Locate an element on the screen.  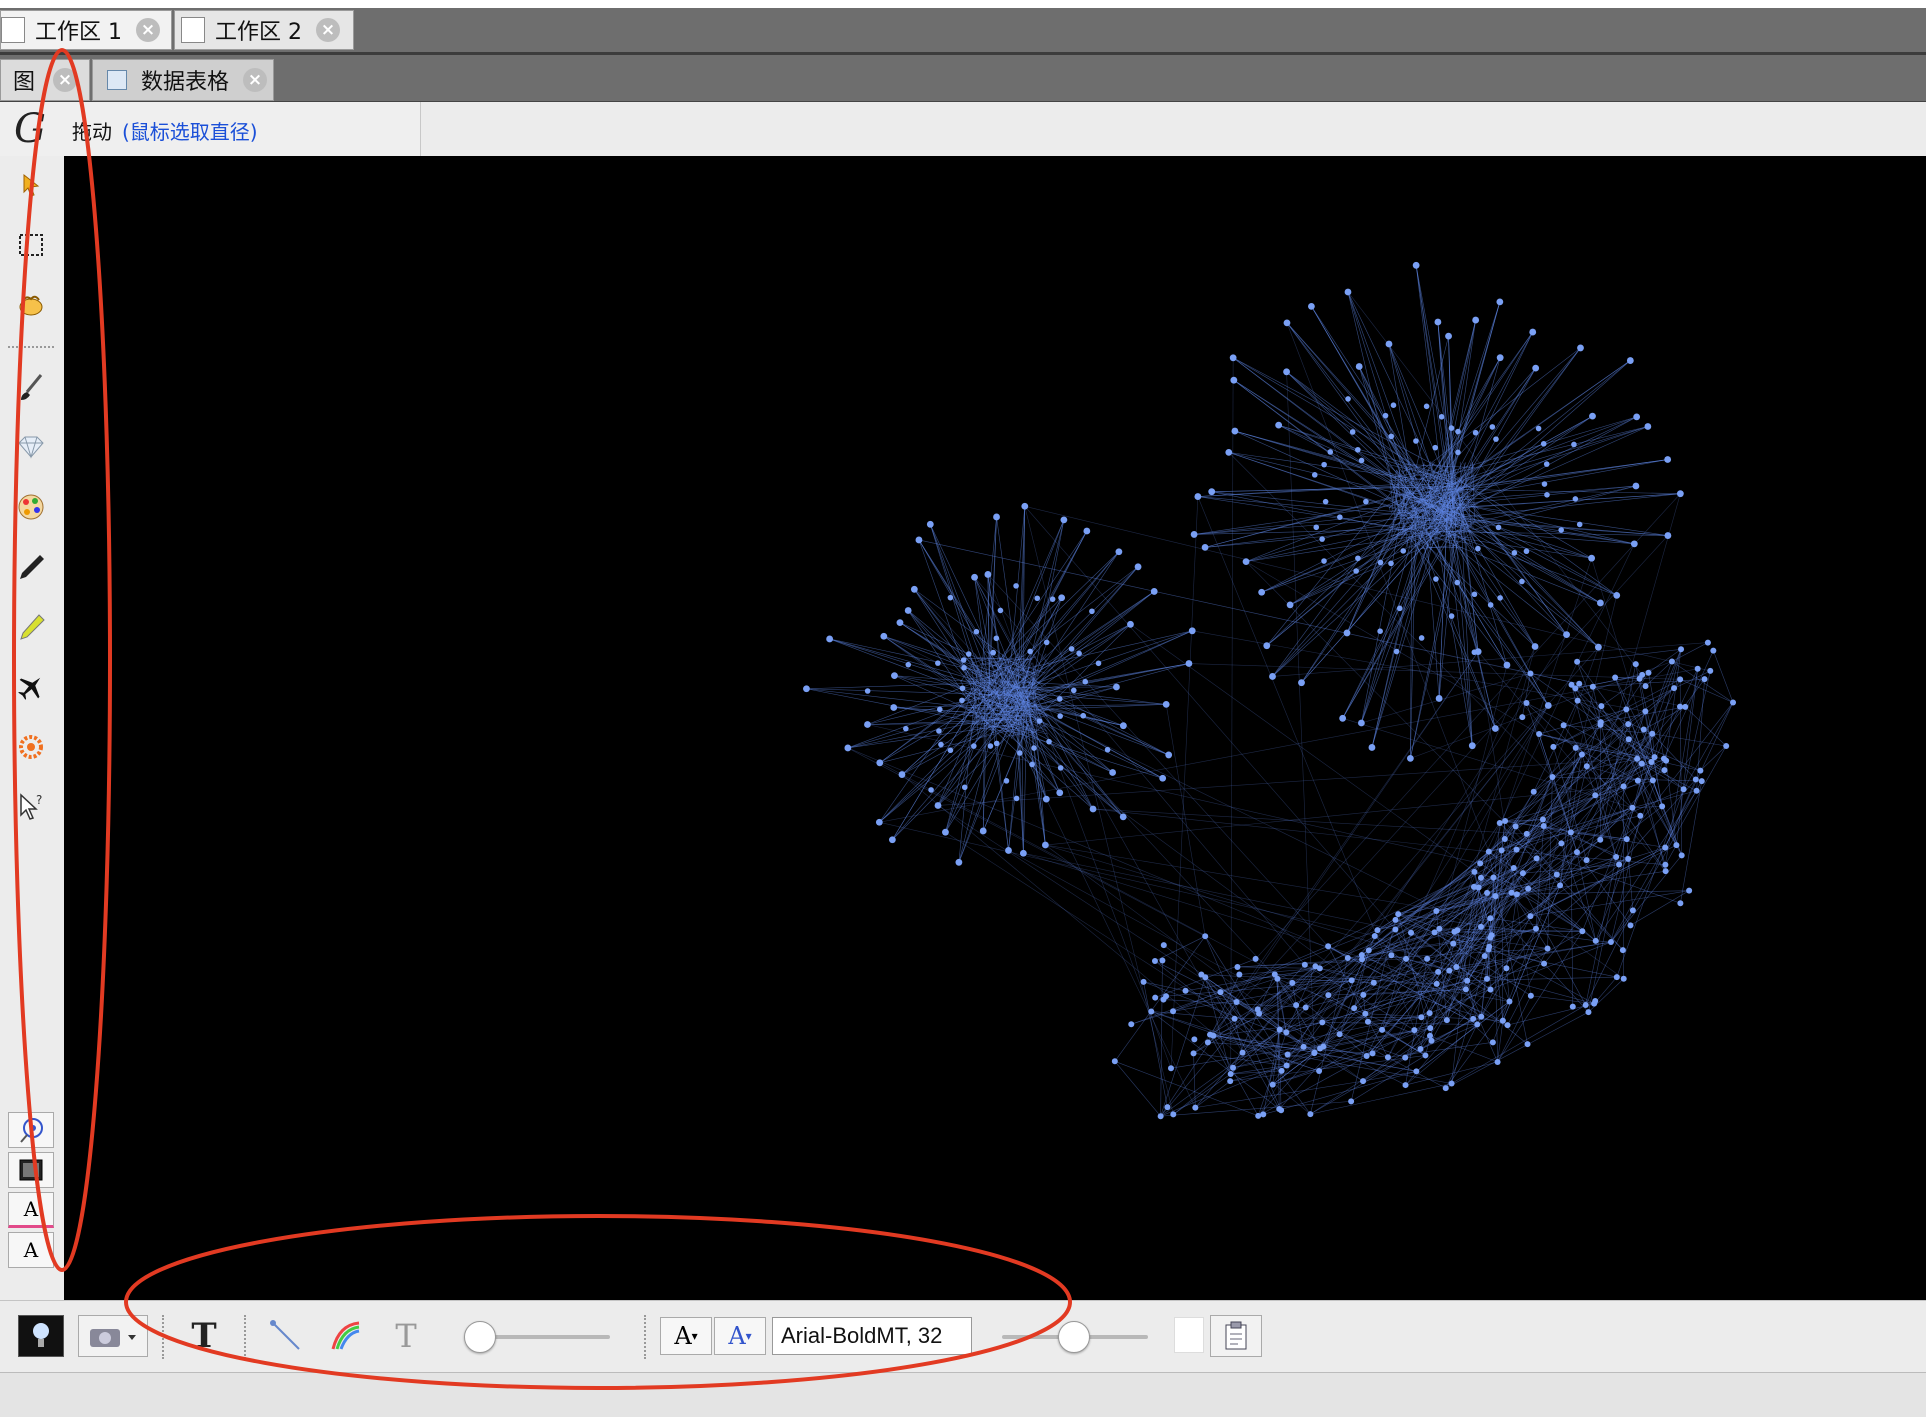
color-palette-icon is located at coordinates (31, 507).